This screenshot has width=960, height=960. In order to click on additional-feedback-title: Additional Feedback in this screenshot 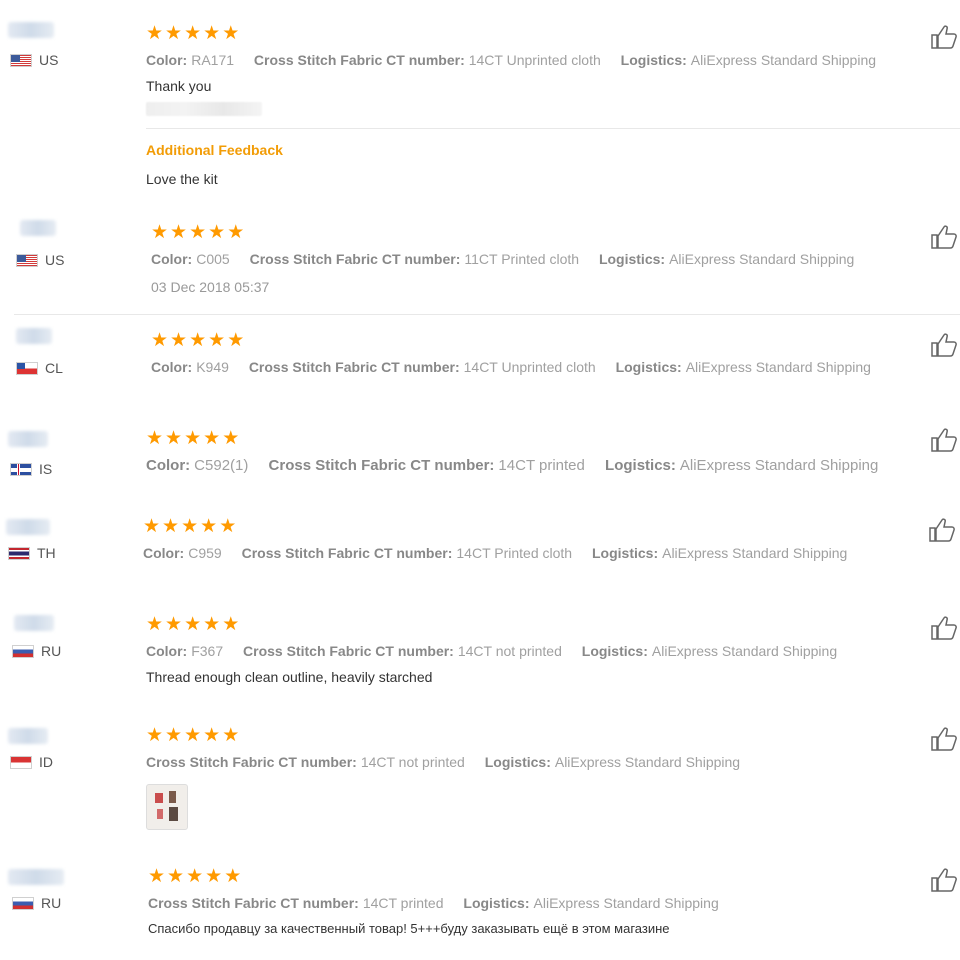, I will do `click(214, 150)`.